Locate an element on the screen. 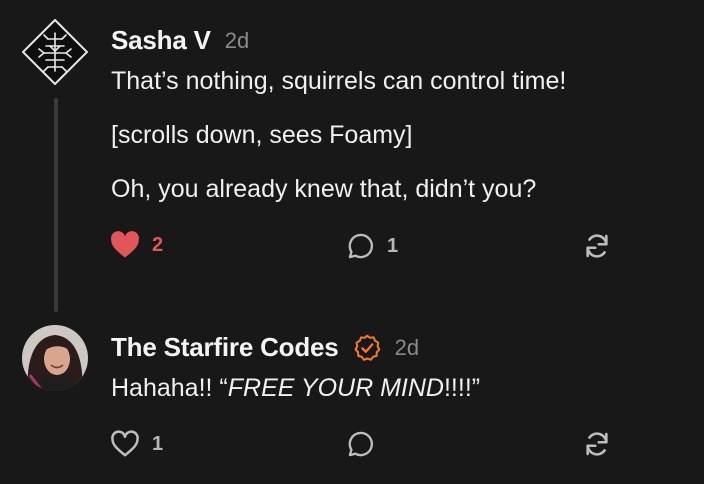  rune-diamond-icon is located at coordinates (55, 52).